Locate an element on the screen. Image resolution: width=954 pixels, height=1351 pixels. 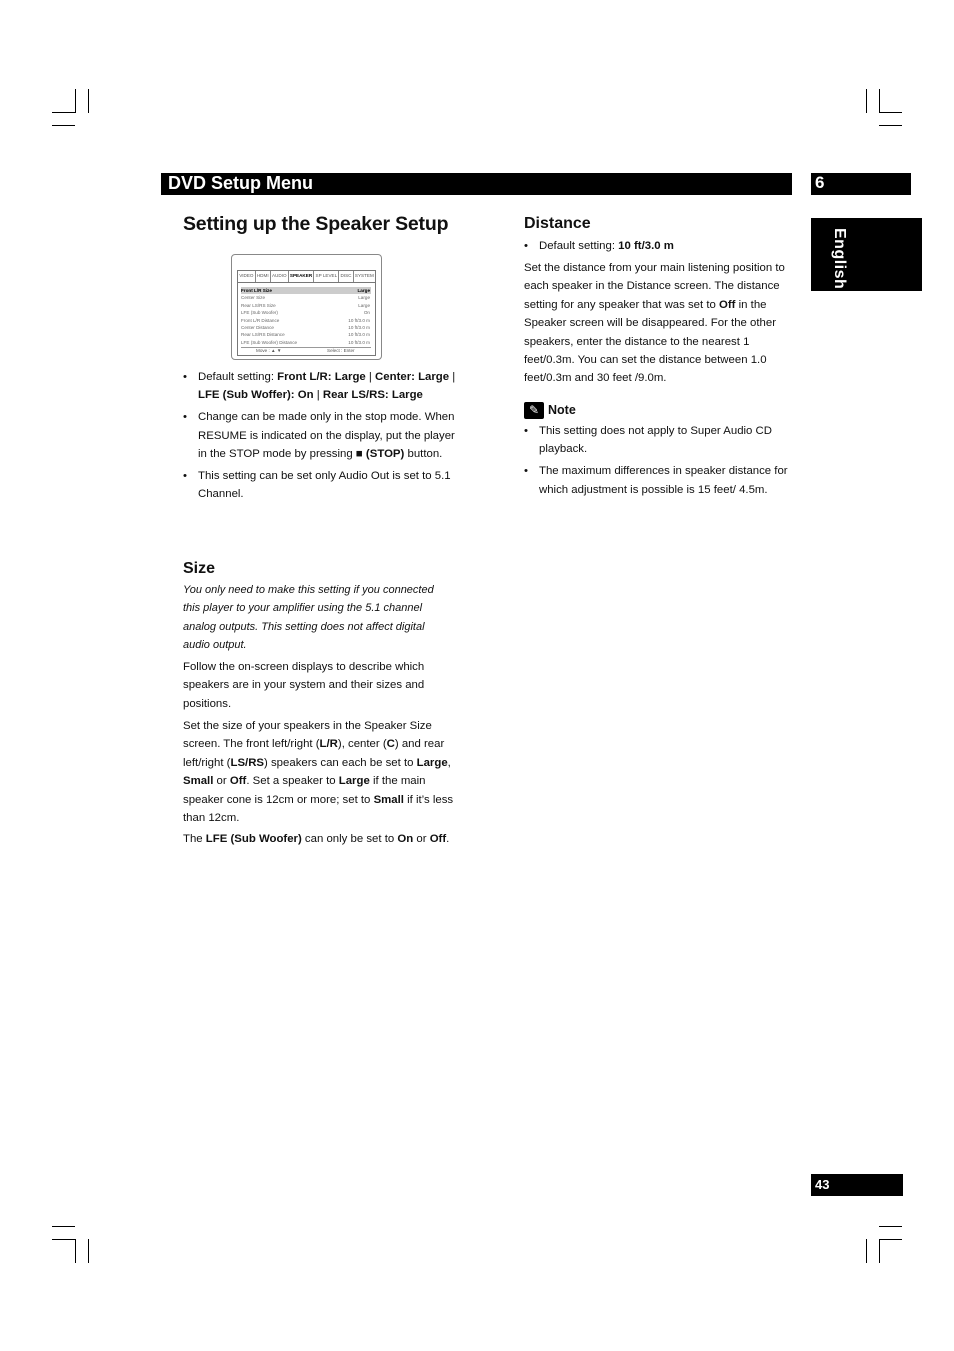
osd-row-label: Front L/R Distance is located at coordinates (260, 320).